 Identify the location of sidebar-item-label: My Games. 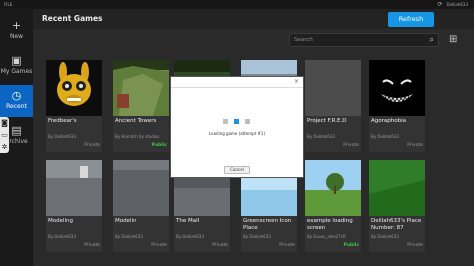
(16, 71).